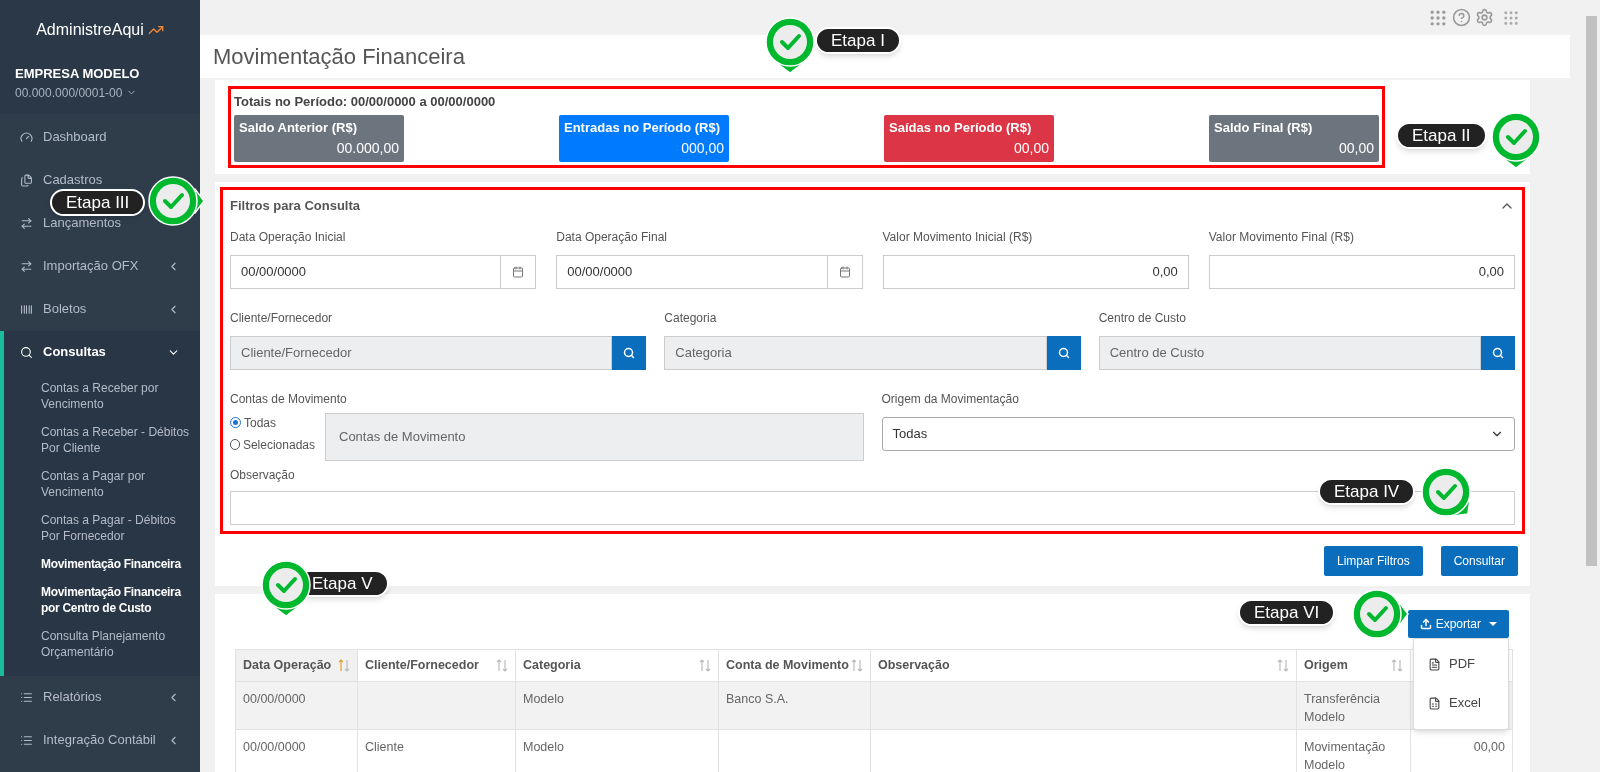 This screenshot has width=1600, height=772. What do you see at coordinates (1484, 17) in the screenshot?
I see `settings-icon` at bounding box center [1484, 17].